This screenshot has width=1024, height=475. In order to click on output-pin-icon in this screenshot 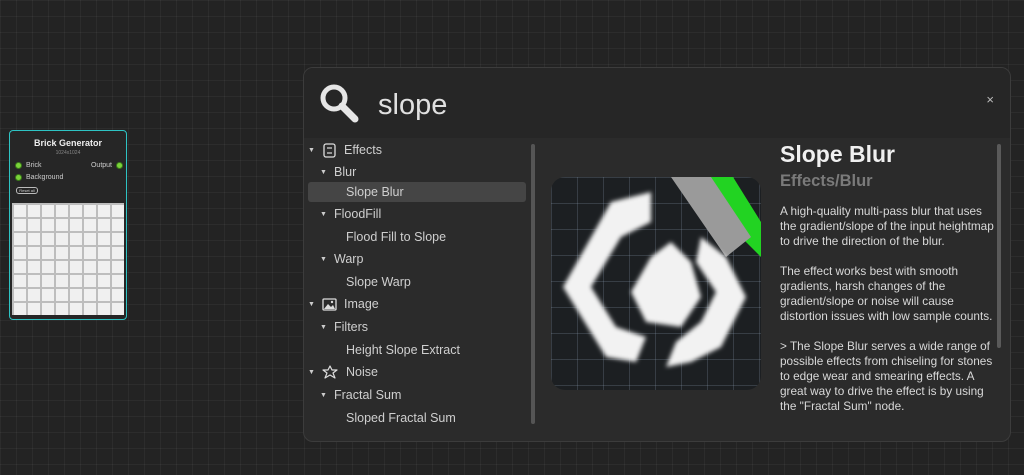, I will do `click(119, 165)`.